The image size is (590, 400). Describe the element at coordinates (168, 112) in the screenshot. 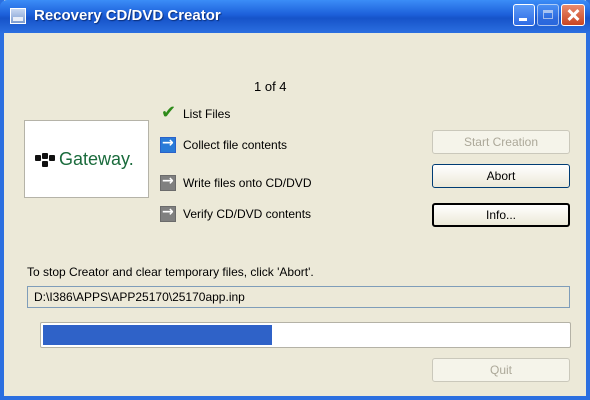

I see `checkmark-icon` at that location.